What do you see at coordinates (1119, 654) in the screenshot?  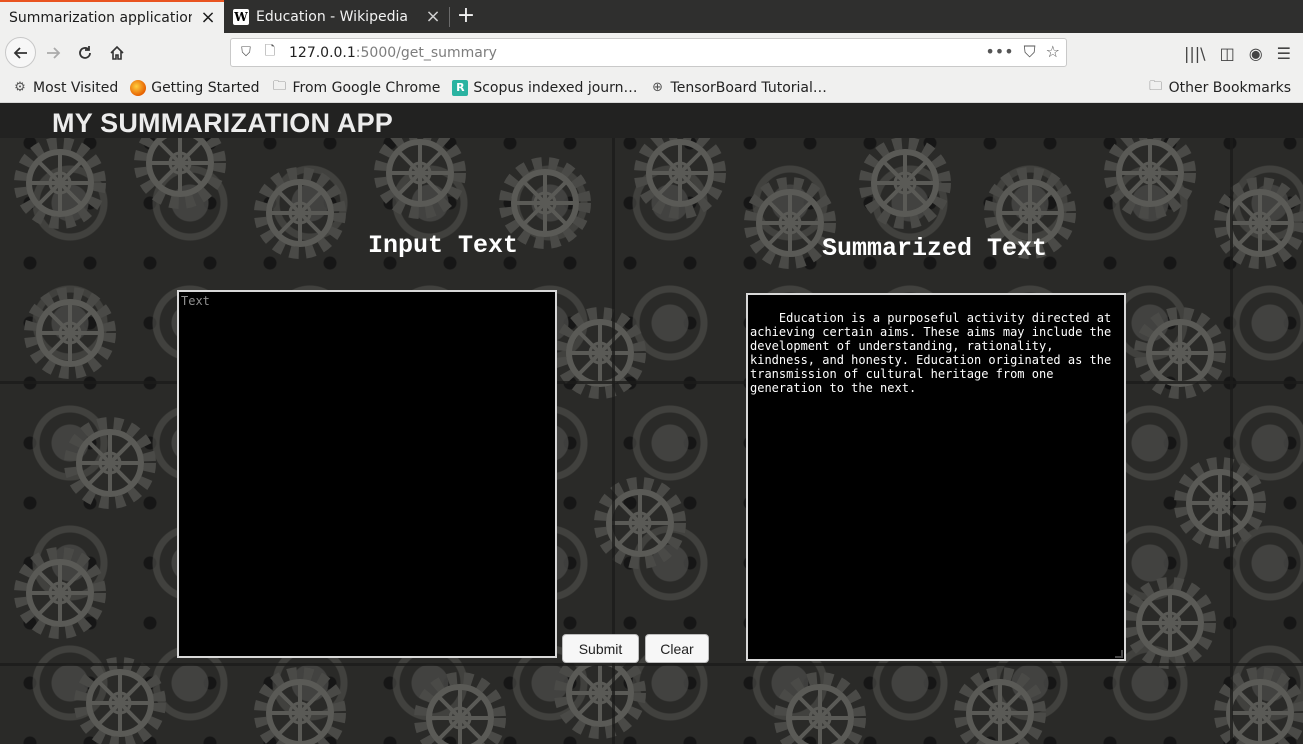 I see `resize-handle` at bounding box center [1119, 654].